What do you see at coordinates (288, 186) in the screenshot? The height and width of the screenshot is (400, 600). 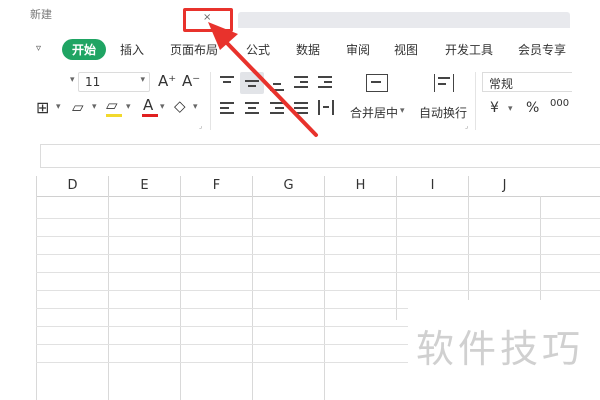 I see `column-header-g: G` at bounding box center [288, 186].